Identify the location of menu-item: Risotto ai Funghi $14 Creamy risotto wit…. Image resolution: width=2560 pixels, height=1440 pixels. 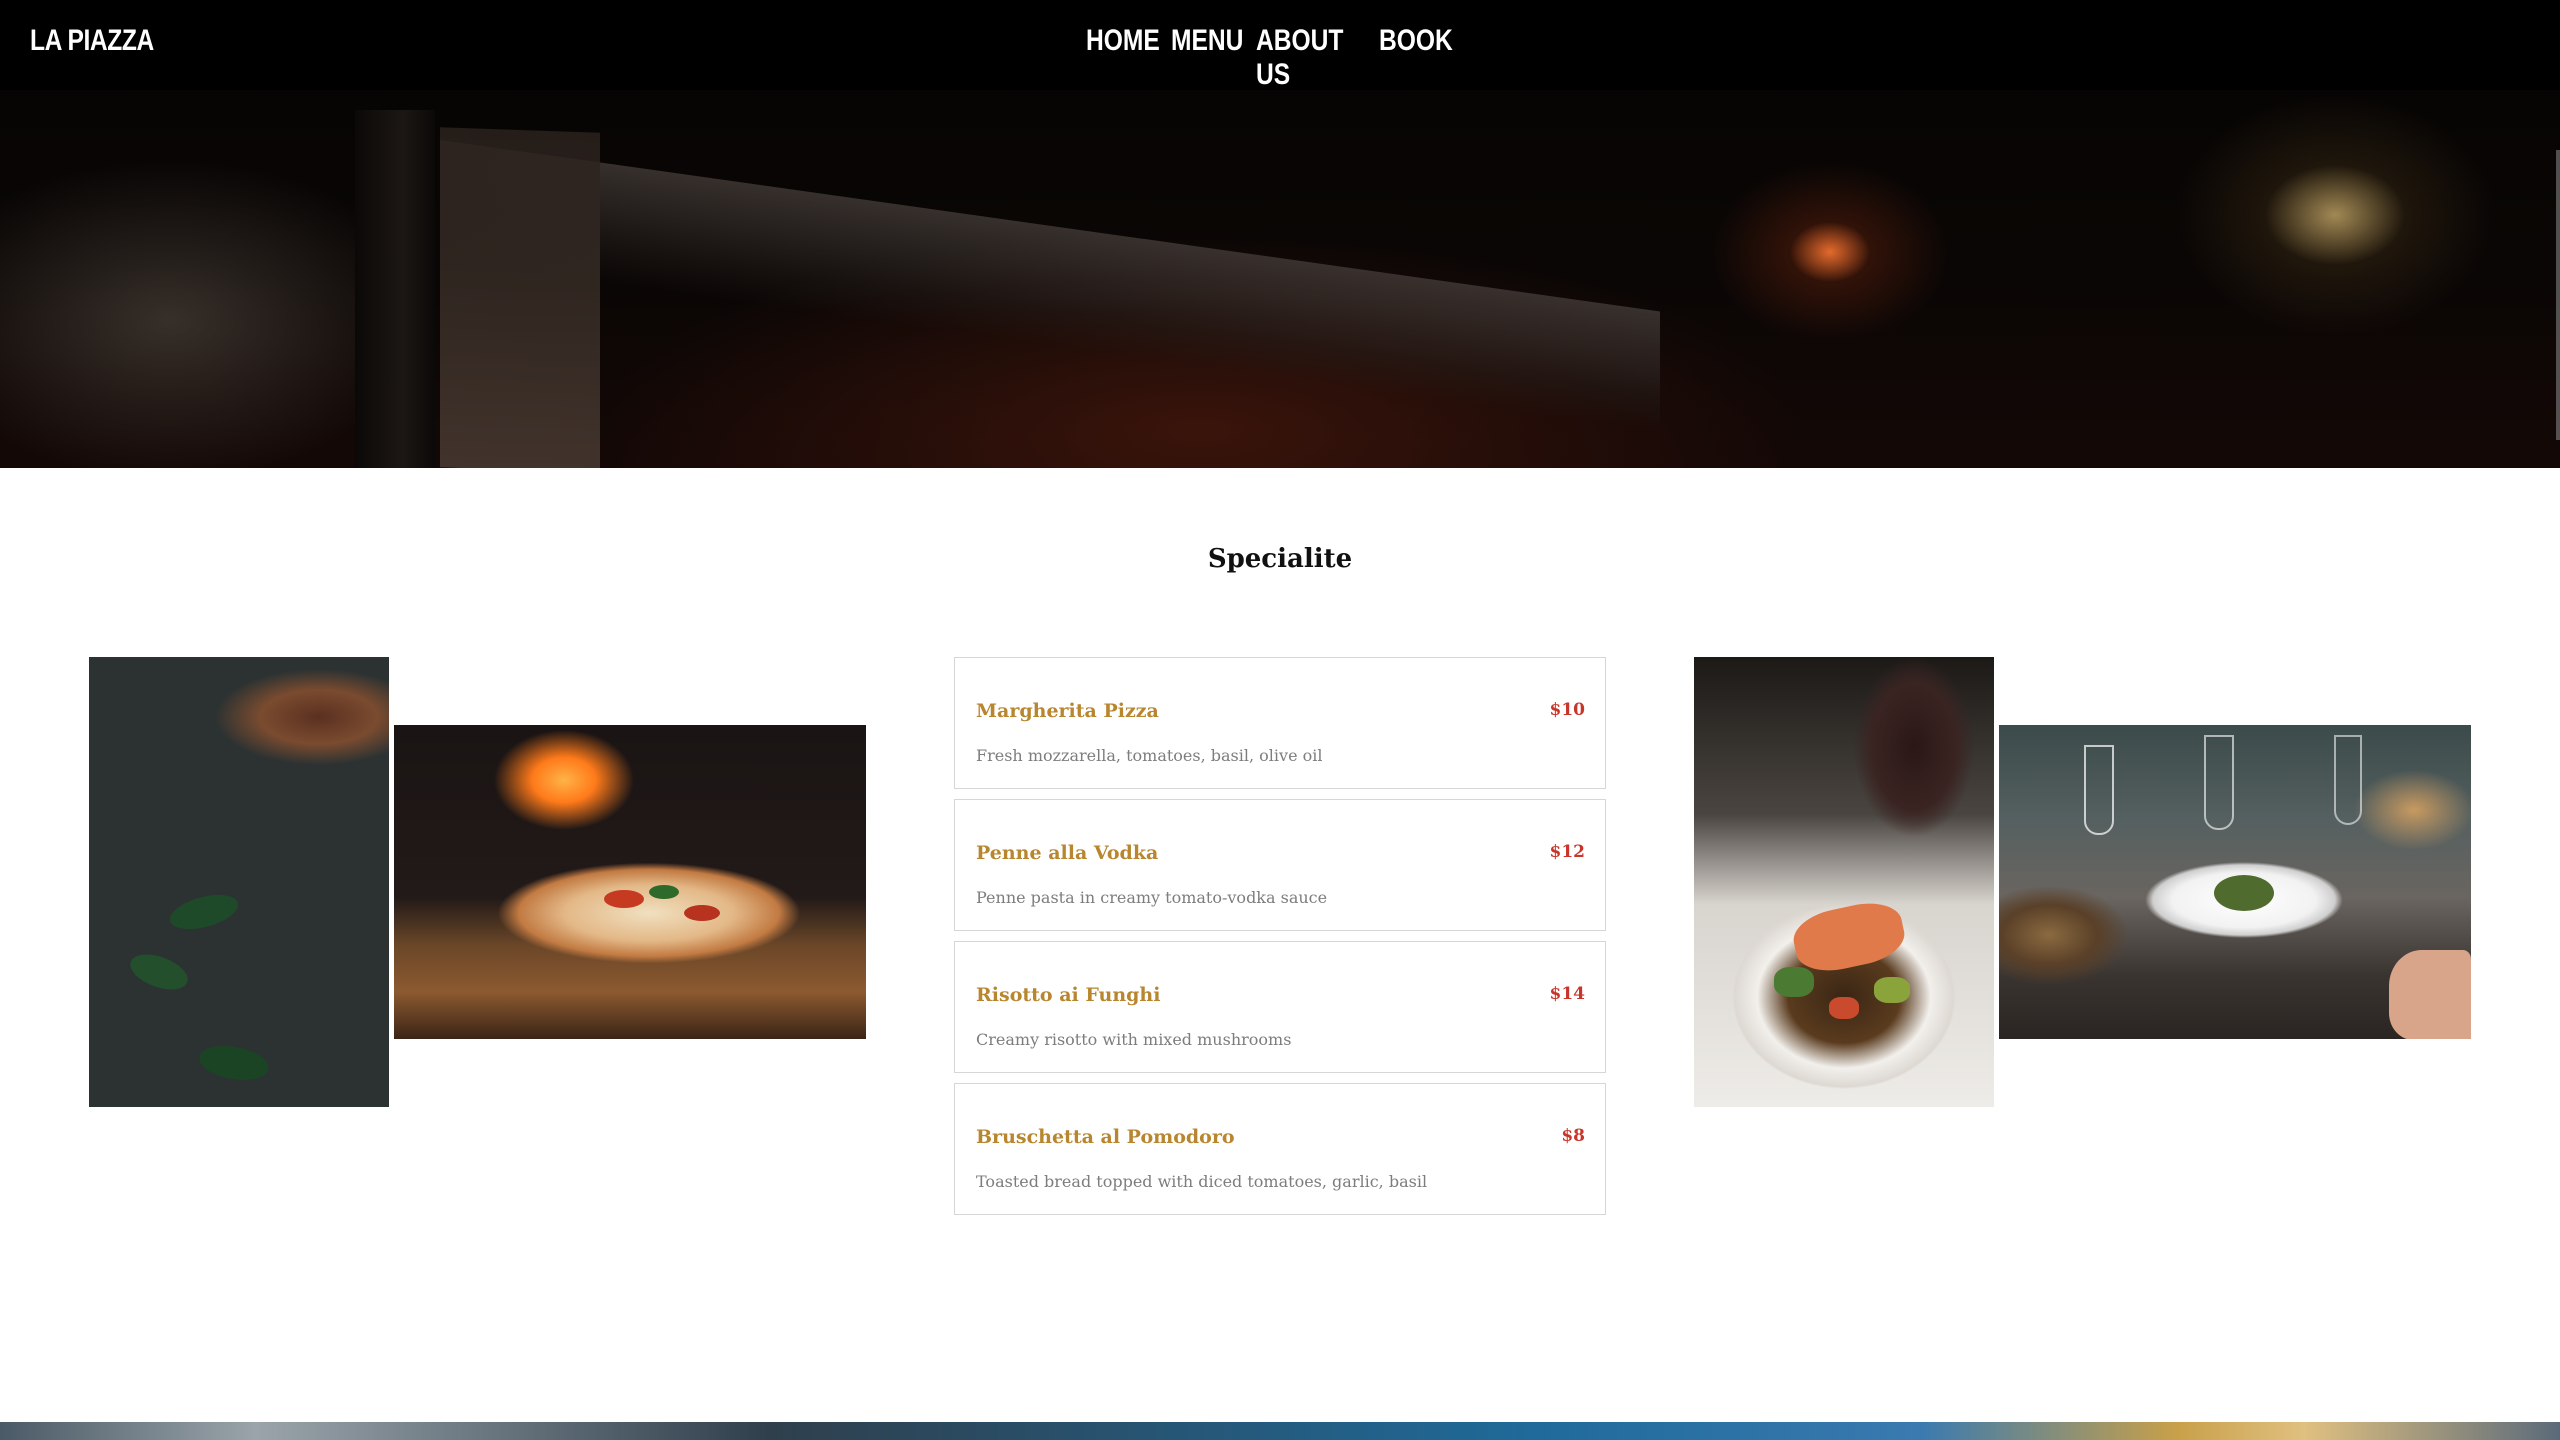
(1280, 1007).